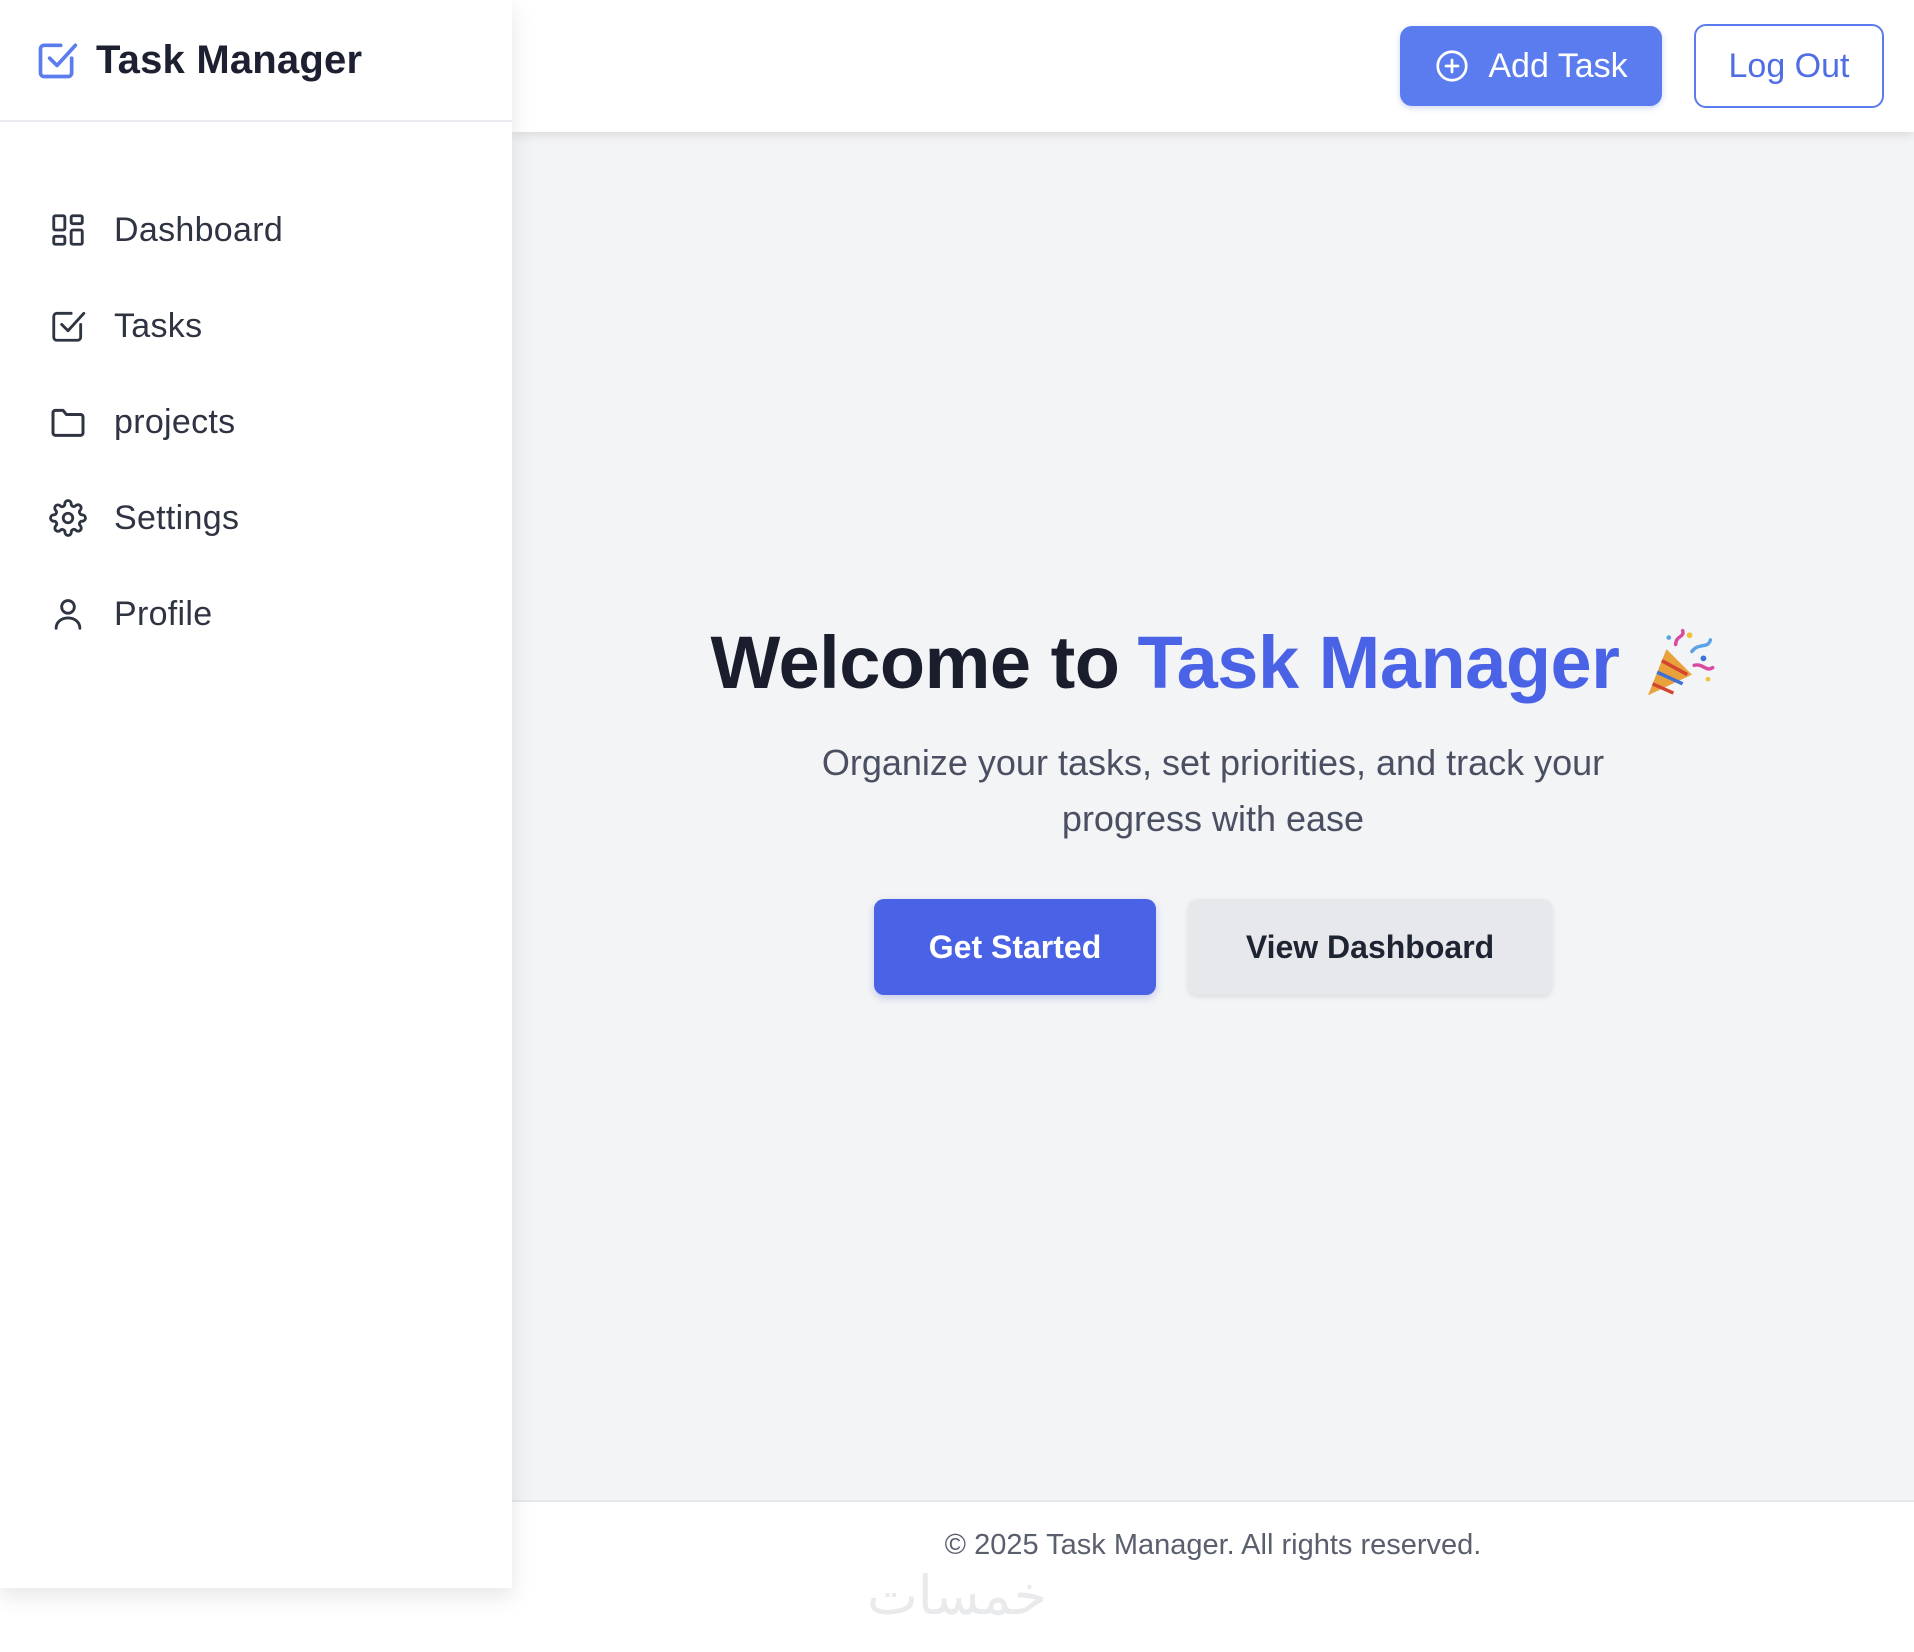  I want to click on party-popper-icon, so click(1678, 663).